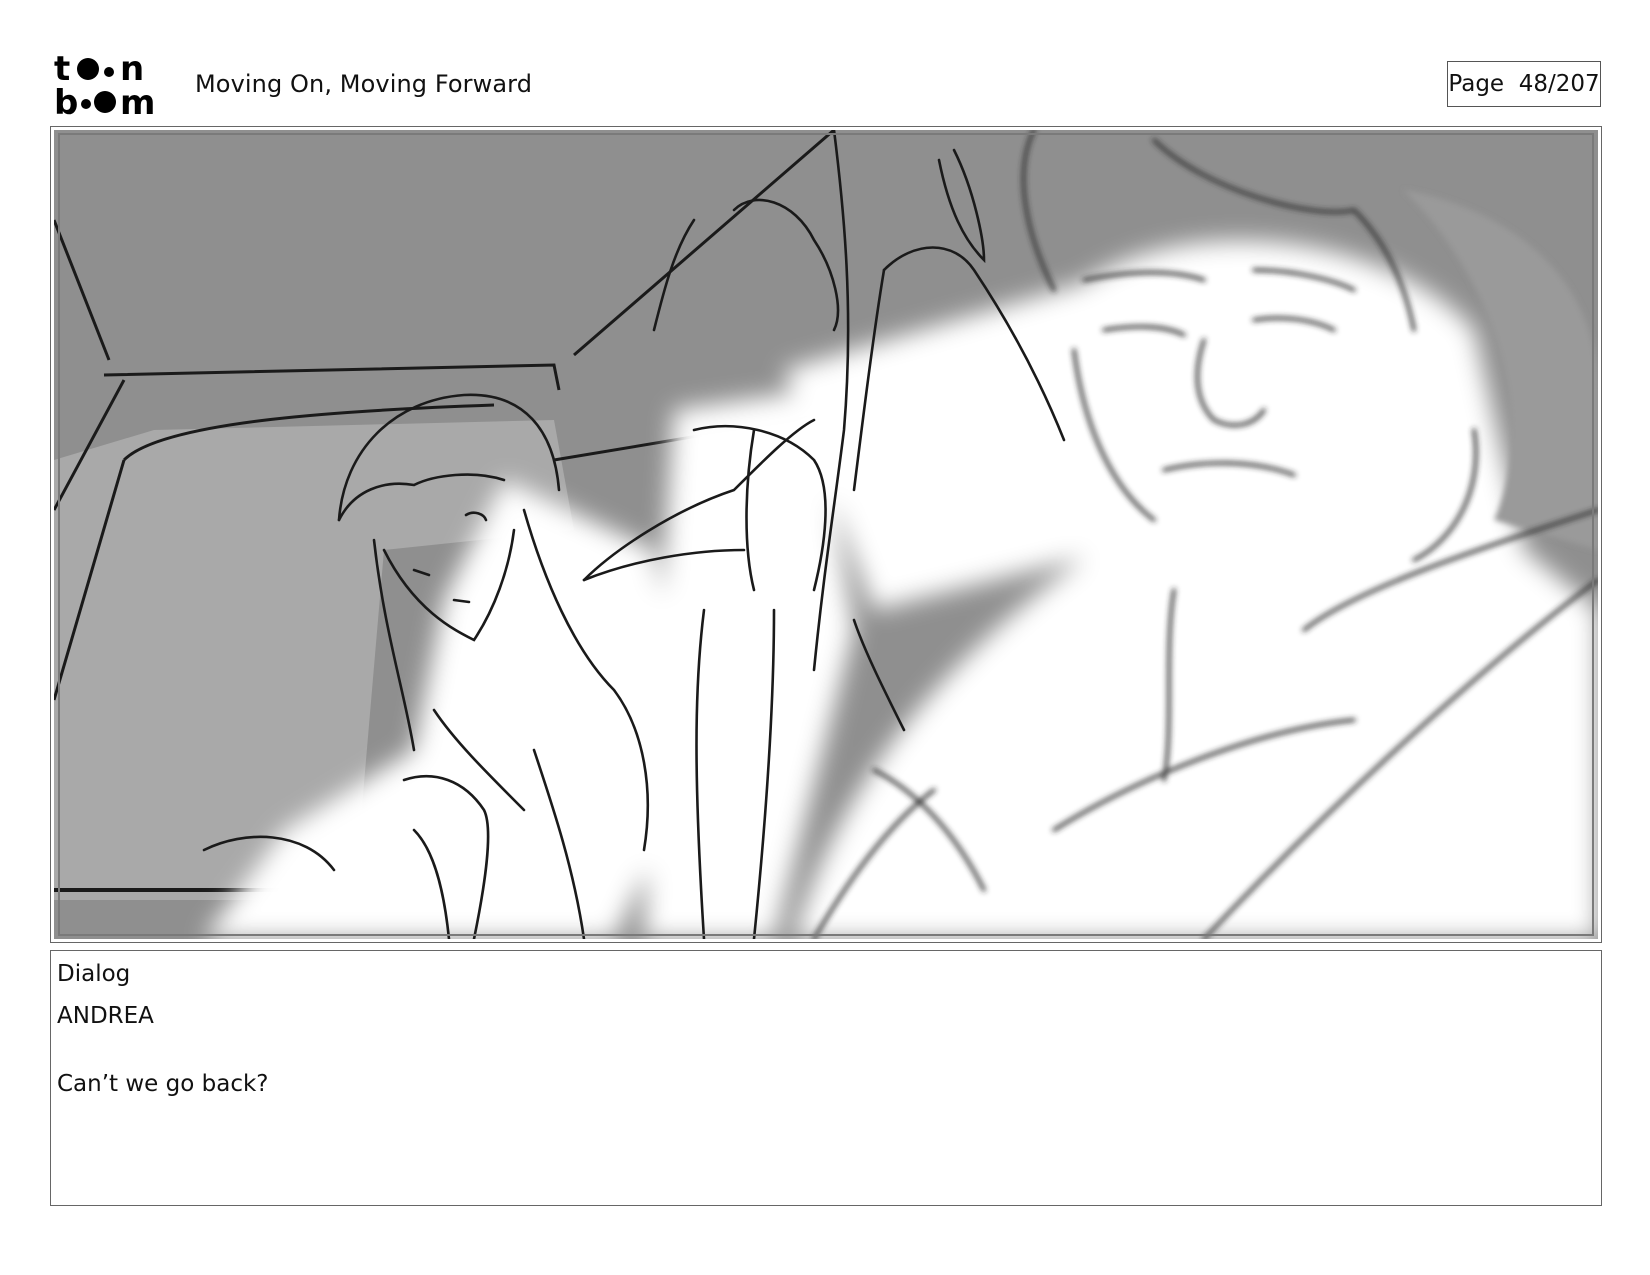 The image size is (1650, 1275). I want to click on toonboom-logo: t n b m, so click(113, 84).